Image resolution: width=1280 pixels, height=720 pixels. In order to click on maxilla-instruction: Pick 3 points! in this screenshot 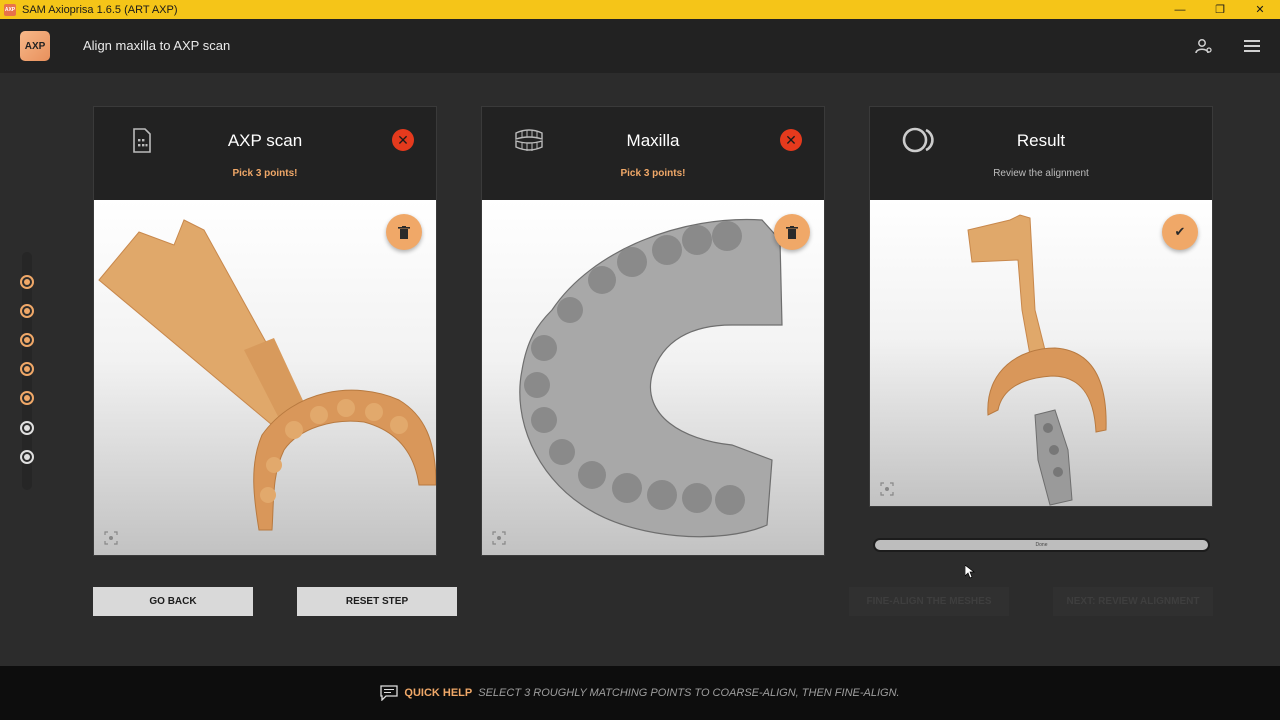, I will do `click(653, 173)`.